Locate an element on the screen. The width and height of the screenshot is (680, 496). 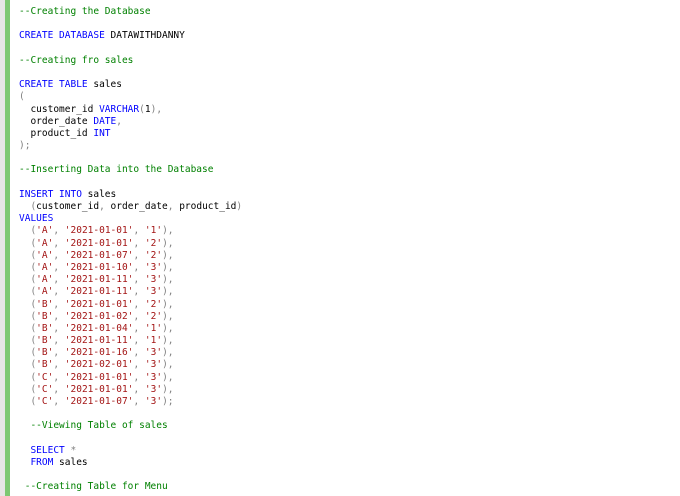
comment-token: --Viewing Table of sales is located at coordinates (93, 426).